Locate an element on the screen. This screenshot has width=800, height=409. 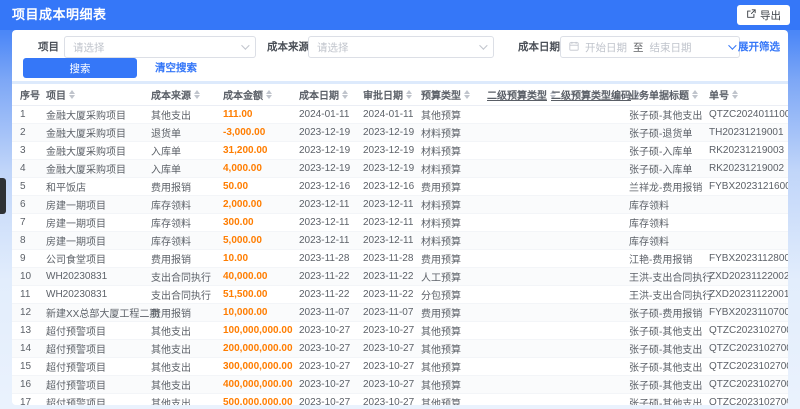
table-cell: 2024-01-11 is located at coordinates (388, 114).